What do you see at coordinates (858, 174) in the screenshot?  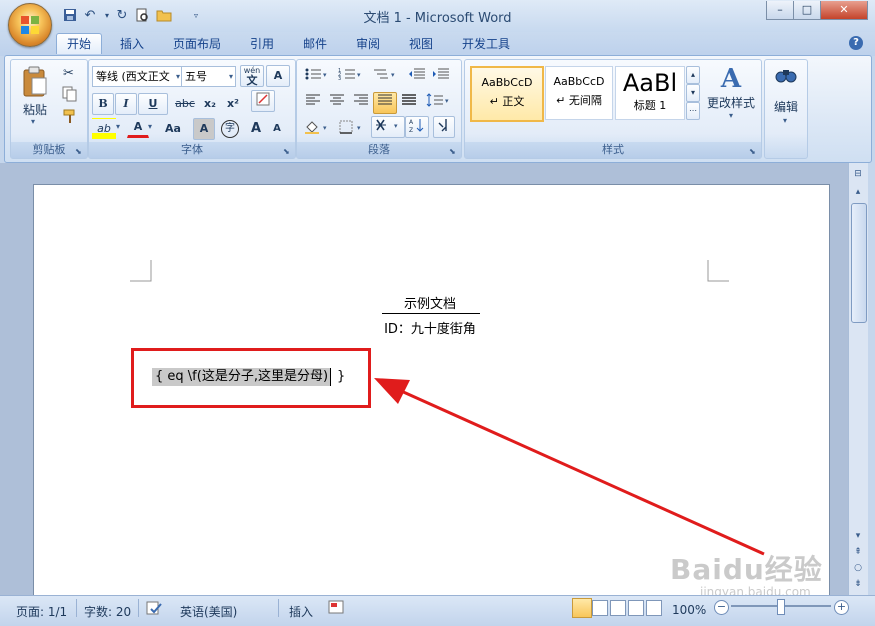 I see `ruler-toggle-icon: ⊟` at bounding box center [858, 174].